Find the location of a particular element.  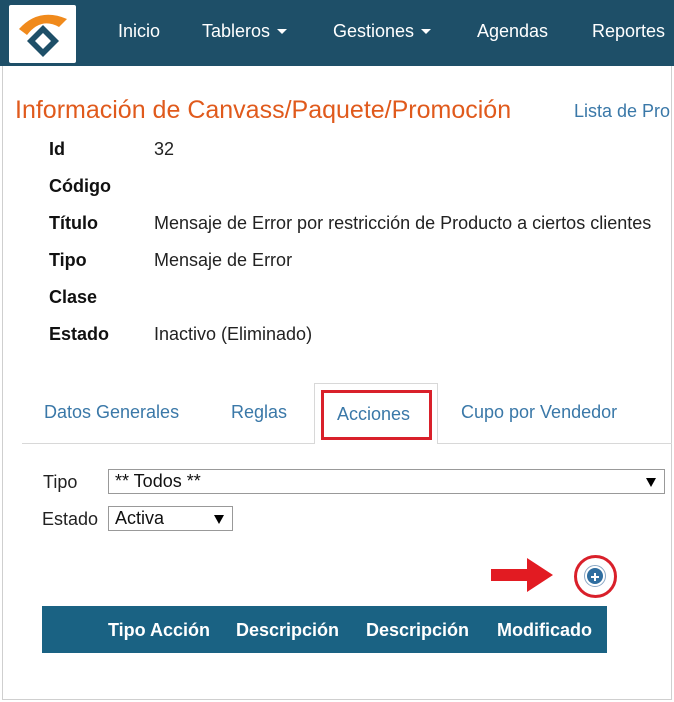

estado-select-value: Activa is located at coordinates (140, 518).